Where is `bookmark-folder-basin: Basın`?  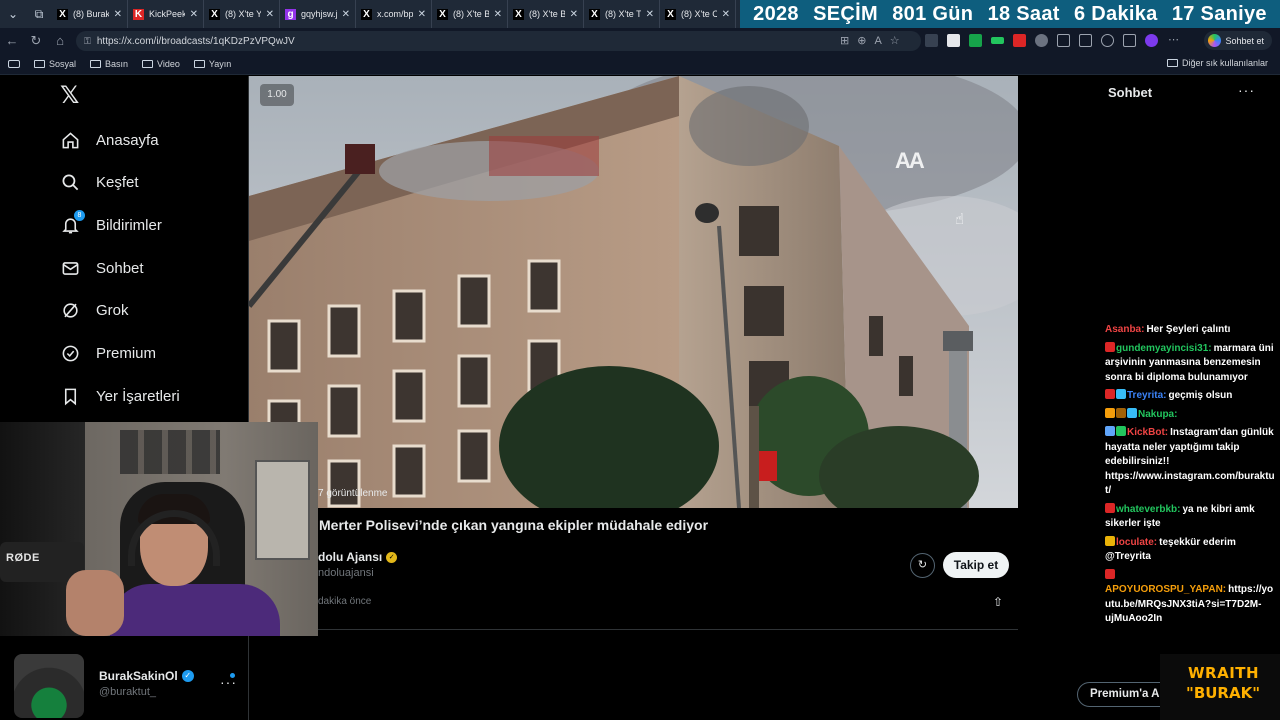 bookmark-folder-basin: Basın is located at coordinates (109, 64).